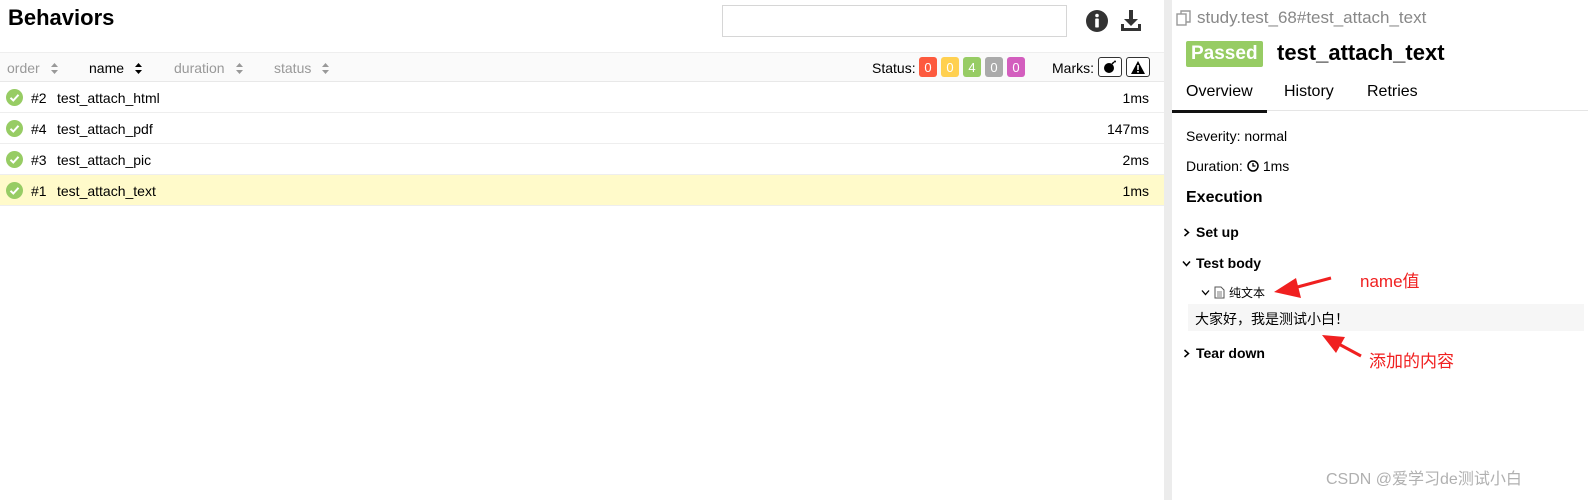  I want to click on annotation-name-note: name值, so click(1390, 281).